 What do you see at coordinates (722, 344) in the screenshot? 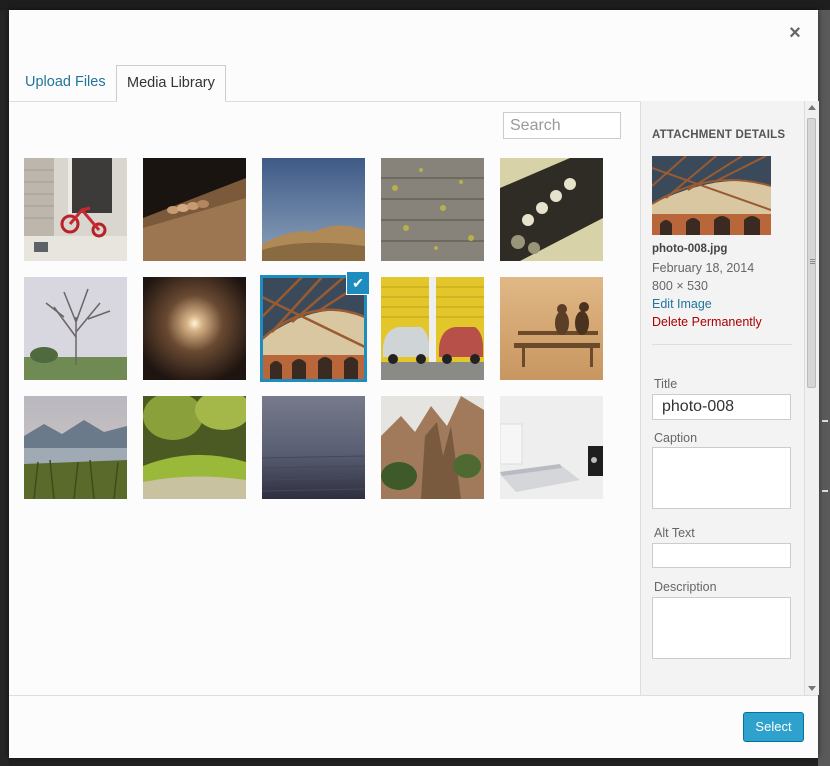
I see `divider` at bounding box center [722, 344].